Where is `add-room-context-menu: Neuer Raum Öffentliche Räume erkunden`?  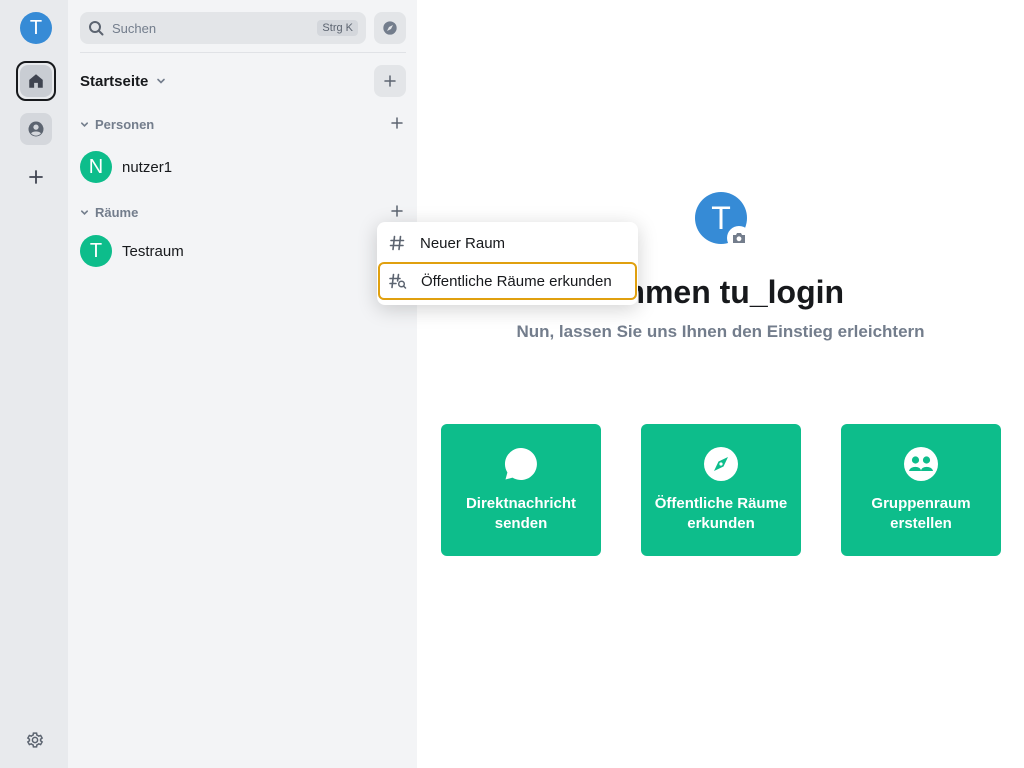
add-room-context-menu: Neuer Raum Öffentliche Räume erkunden is located at coordinates (507, 263).